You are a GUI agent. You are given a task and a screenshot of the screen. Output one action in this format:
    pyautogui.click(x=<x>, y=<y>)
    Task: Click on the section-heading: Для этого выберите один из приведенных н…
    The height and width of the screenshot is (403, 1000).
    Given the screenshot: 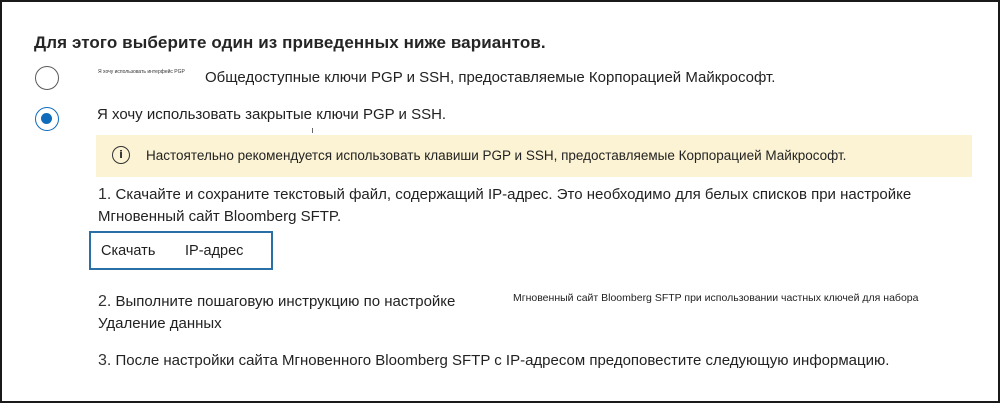 What is the action you would take?
    pyautogui.click(x=290, y=42)
    